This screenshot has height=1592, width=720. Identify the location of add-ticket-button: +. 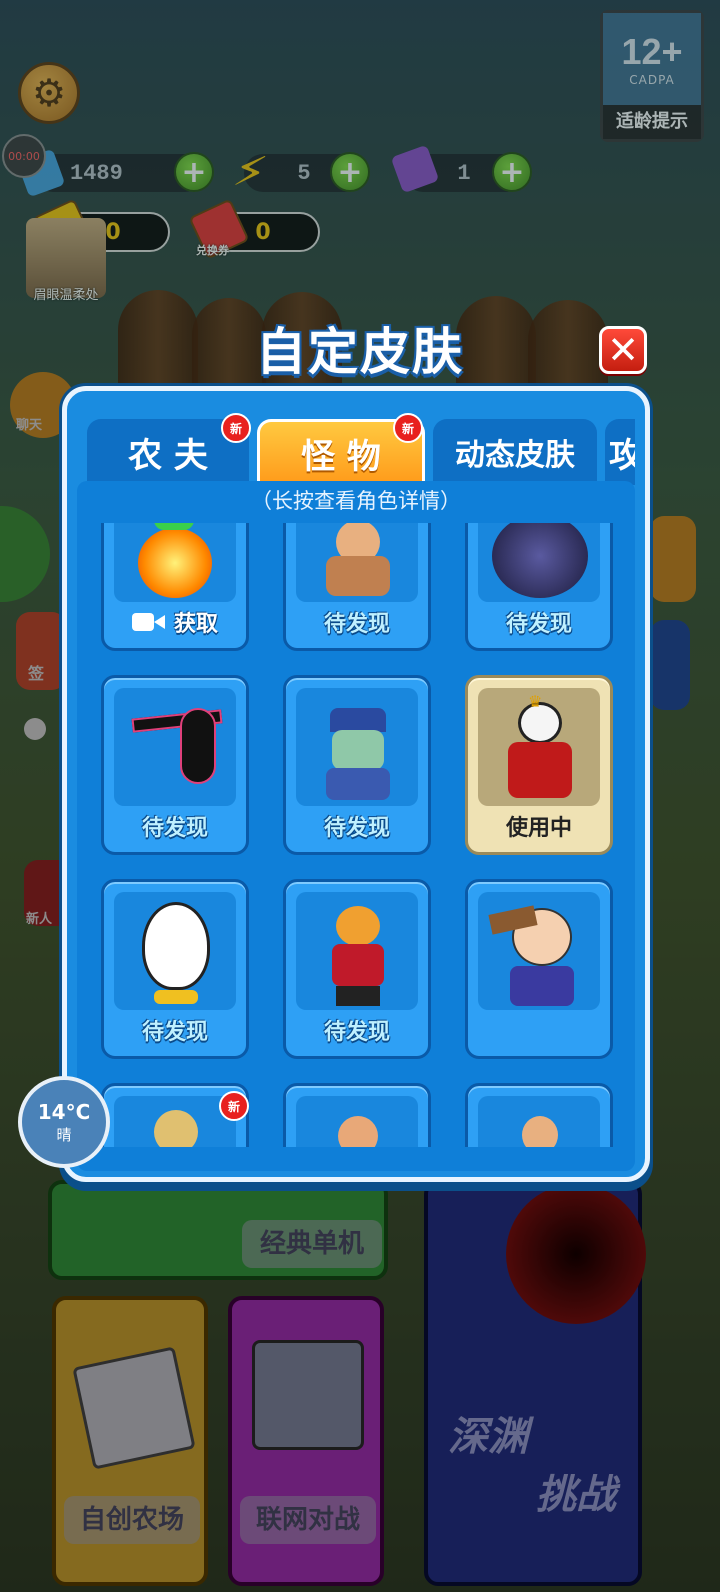
(512, 172).